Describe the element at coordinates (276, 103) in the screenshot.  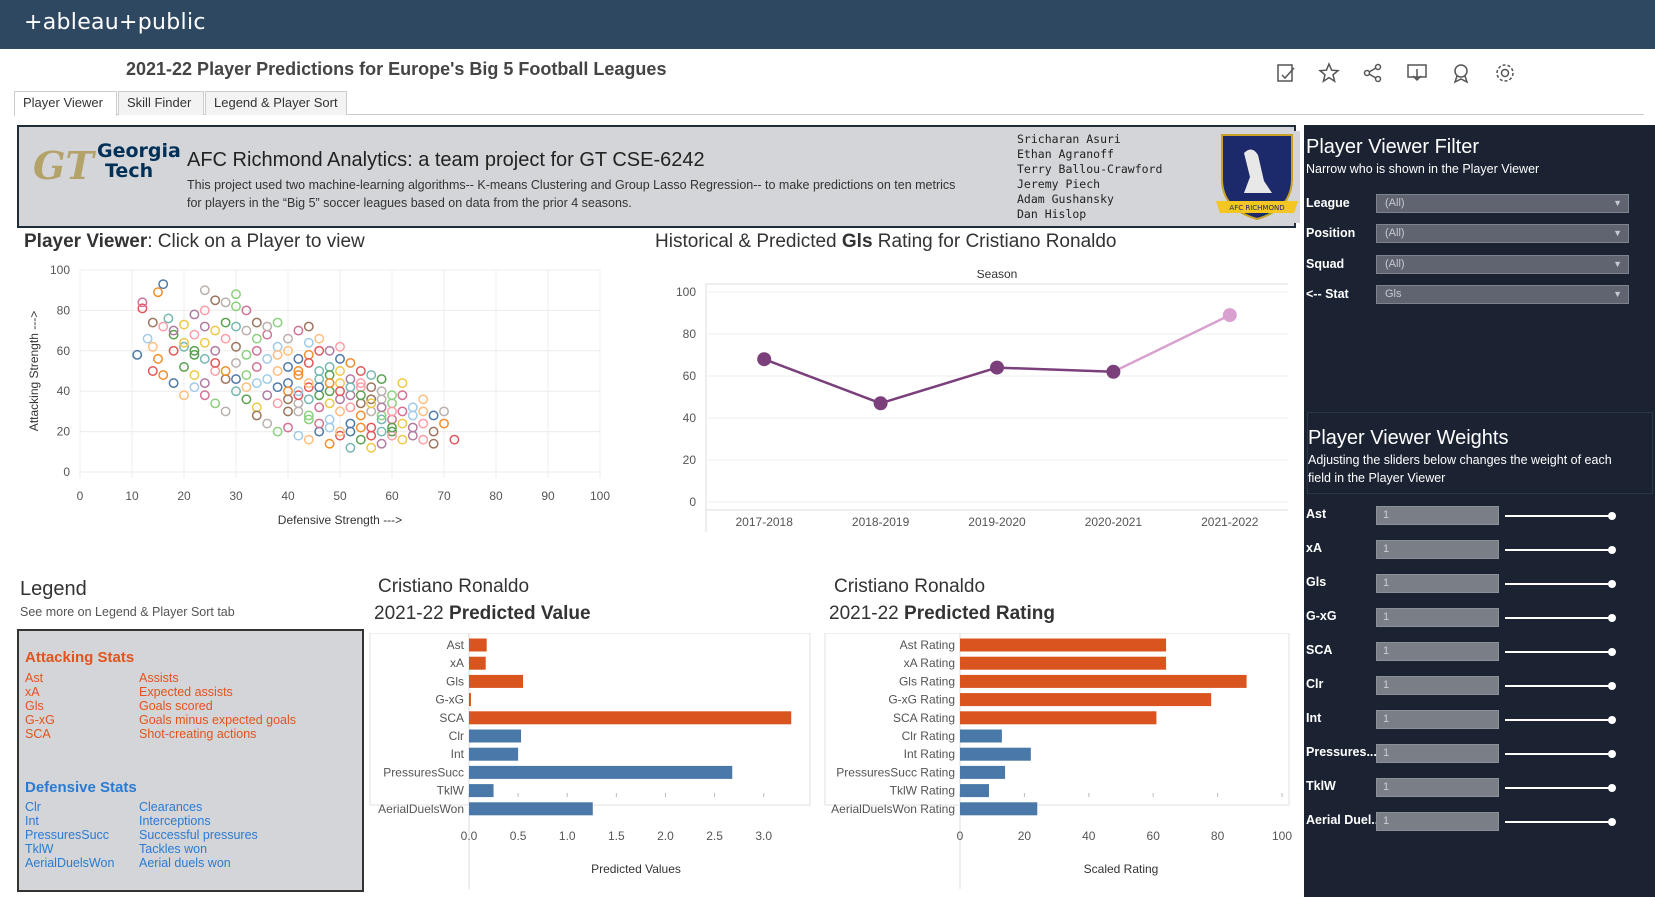
I see `tab-legend-player-sort: Legend & Player Sort` at that location.